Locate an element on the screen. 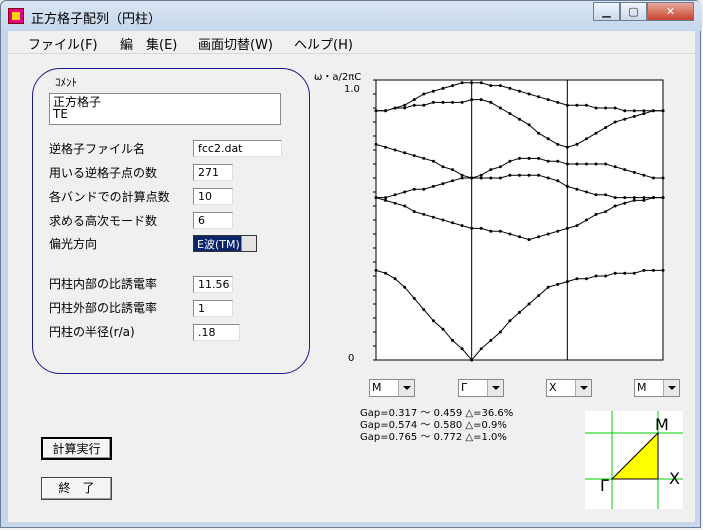 The width and height of the screenshot is (703, 530). eps-out-input: 1 is located at coordinates (213, 308).